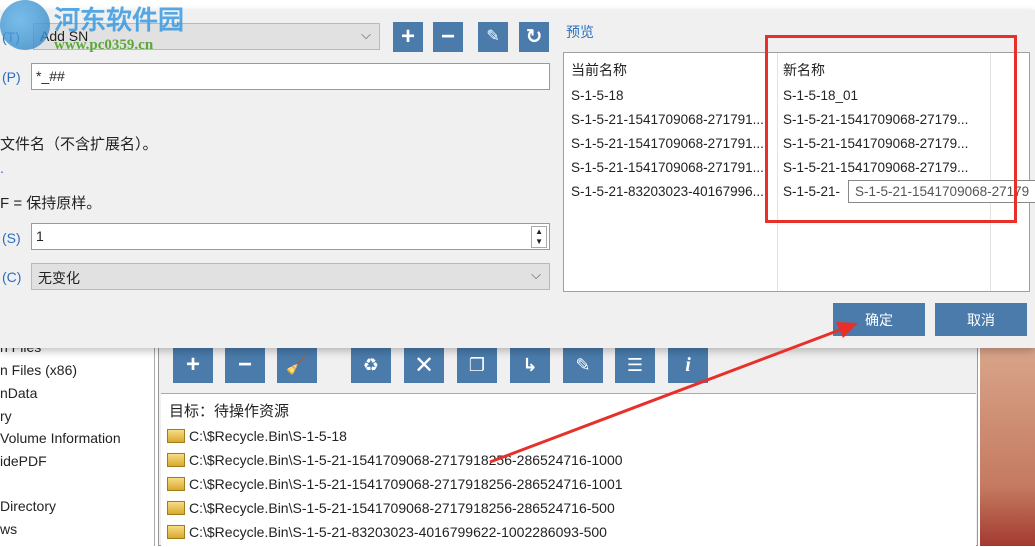  I want to click on red-arrow-annotation, so click(673, 393).